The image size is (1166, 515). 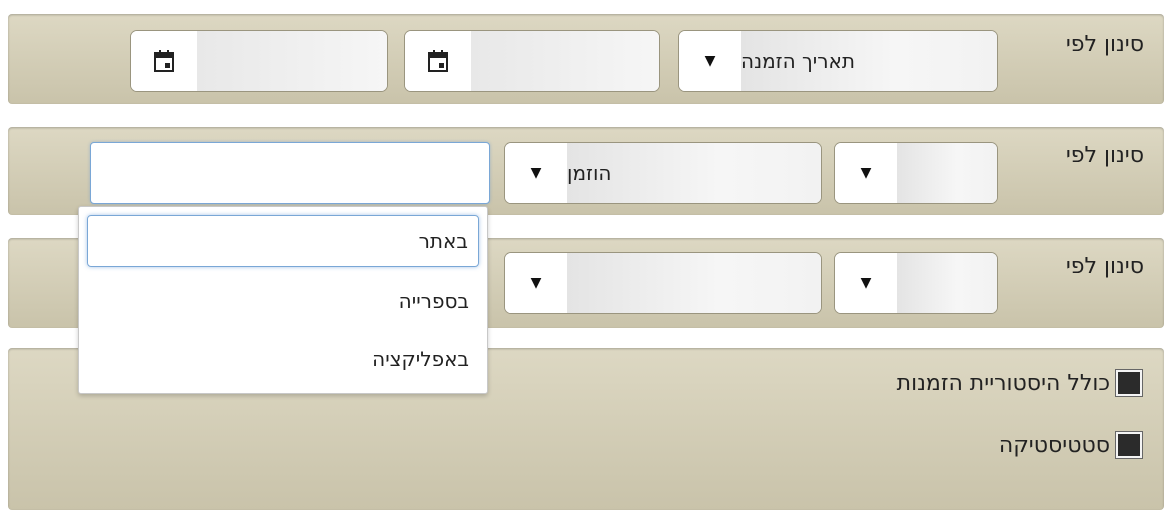 I want to click on date-to-input, so click(x=565, y=61).